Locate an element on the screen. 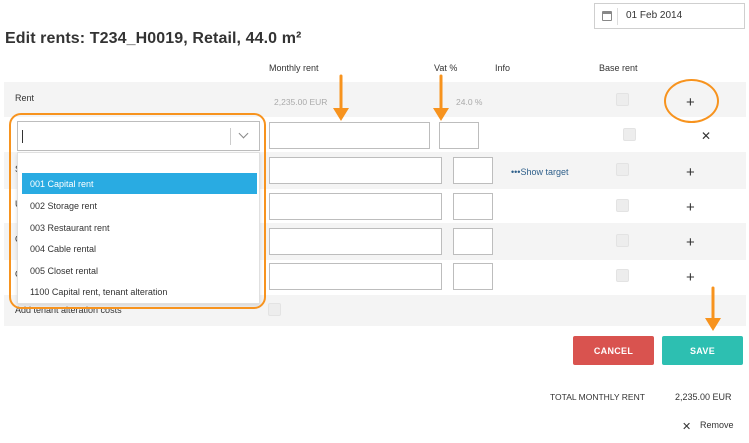 This screenshot has height=443, width=749. annotation-arrowhead-vat is located at coordinates (441, 114).